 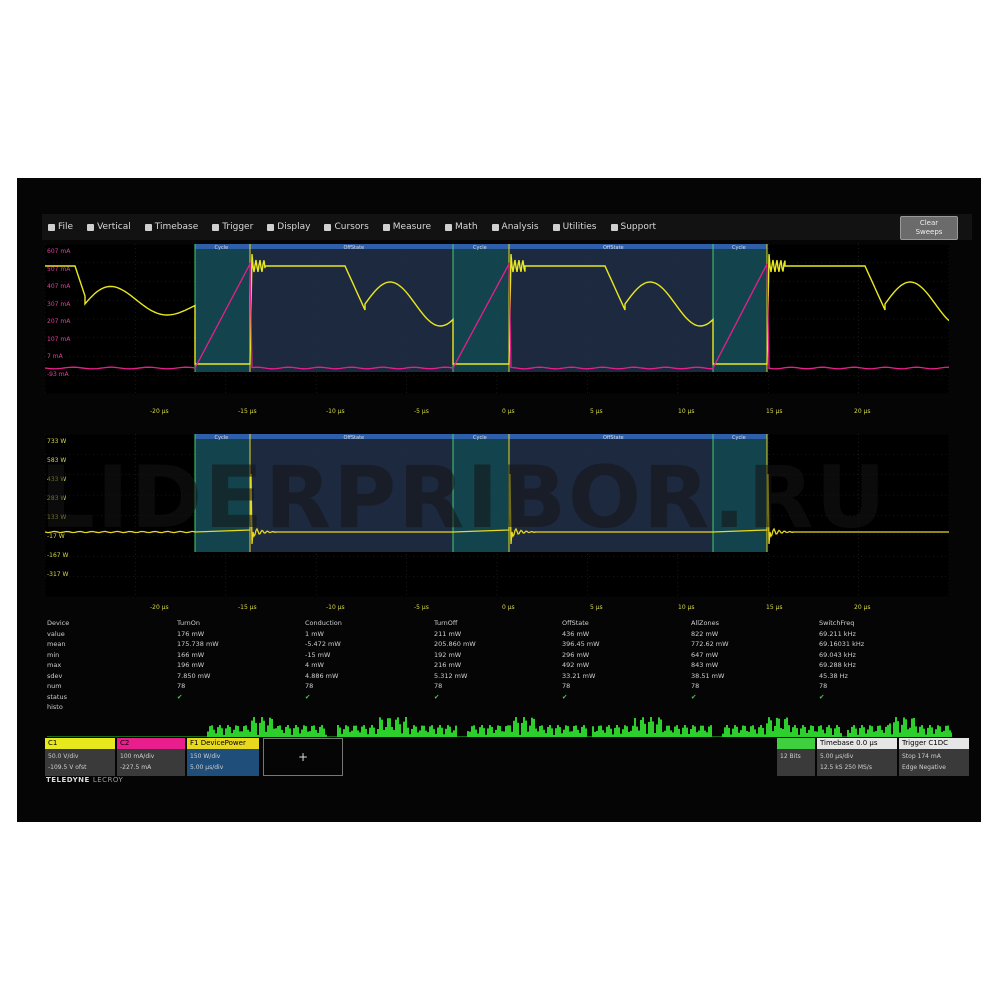 What do you see at coordinates (58, 574) in the screenshot?
I see `bottom-y-tick-label: -317 W` at bounding box center [58, 574].